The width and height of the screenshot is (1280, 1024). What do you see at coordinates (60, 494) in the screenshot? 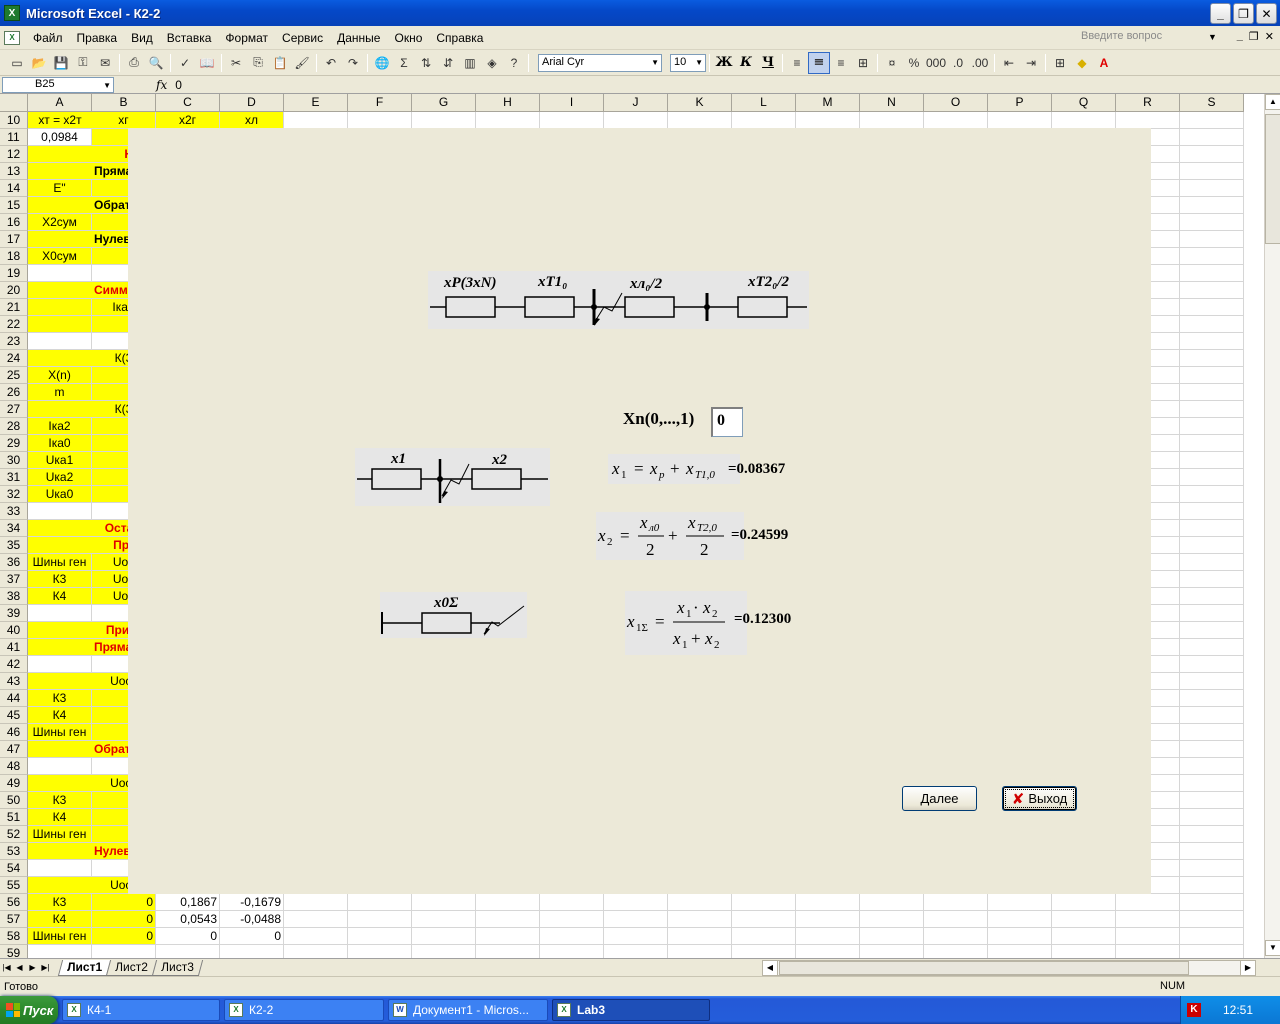
I see `cell: Uка0` at bounding box center [60, 494].